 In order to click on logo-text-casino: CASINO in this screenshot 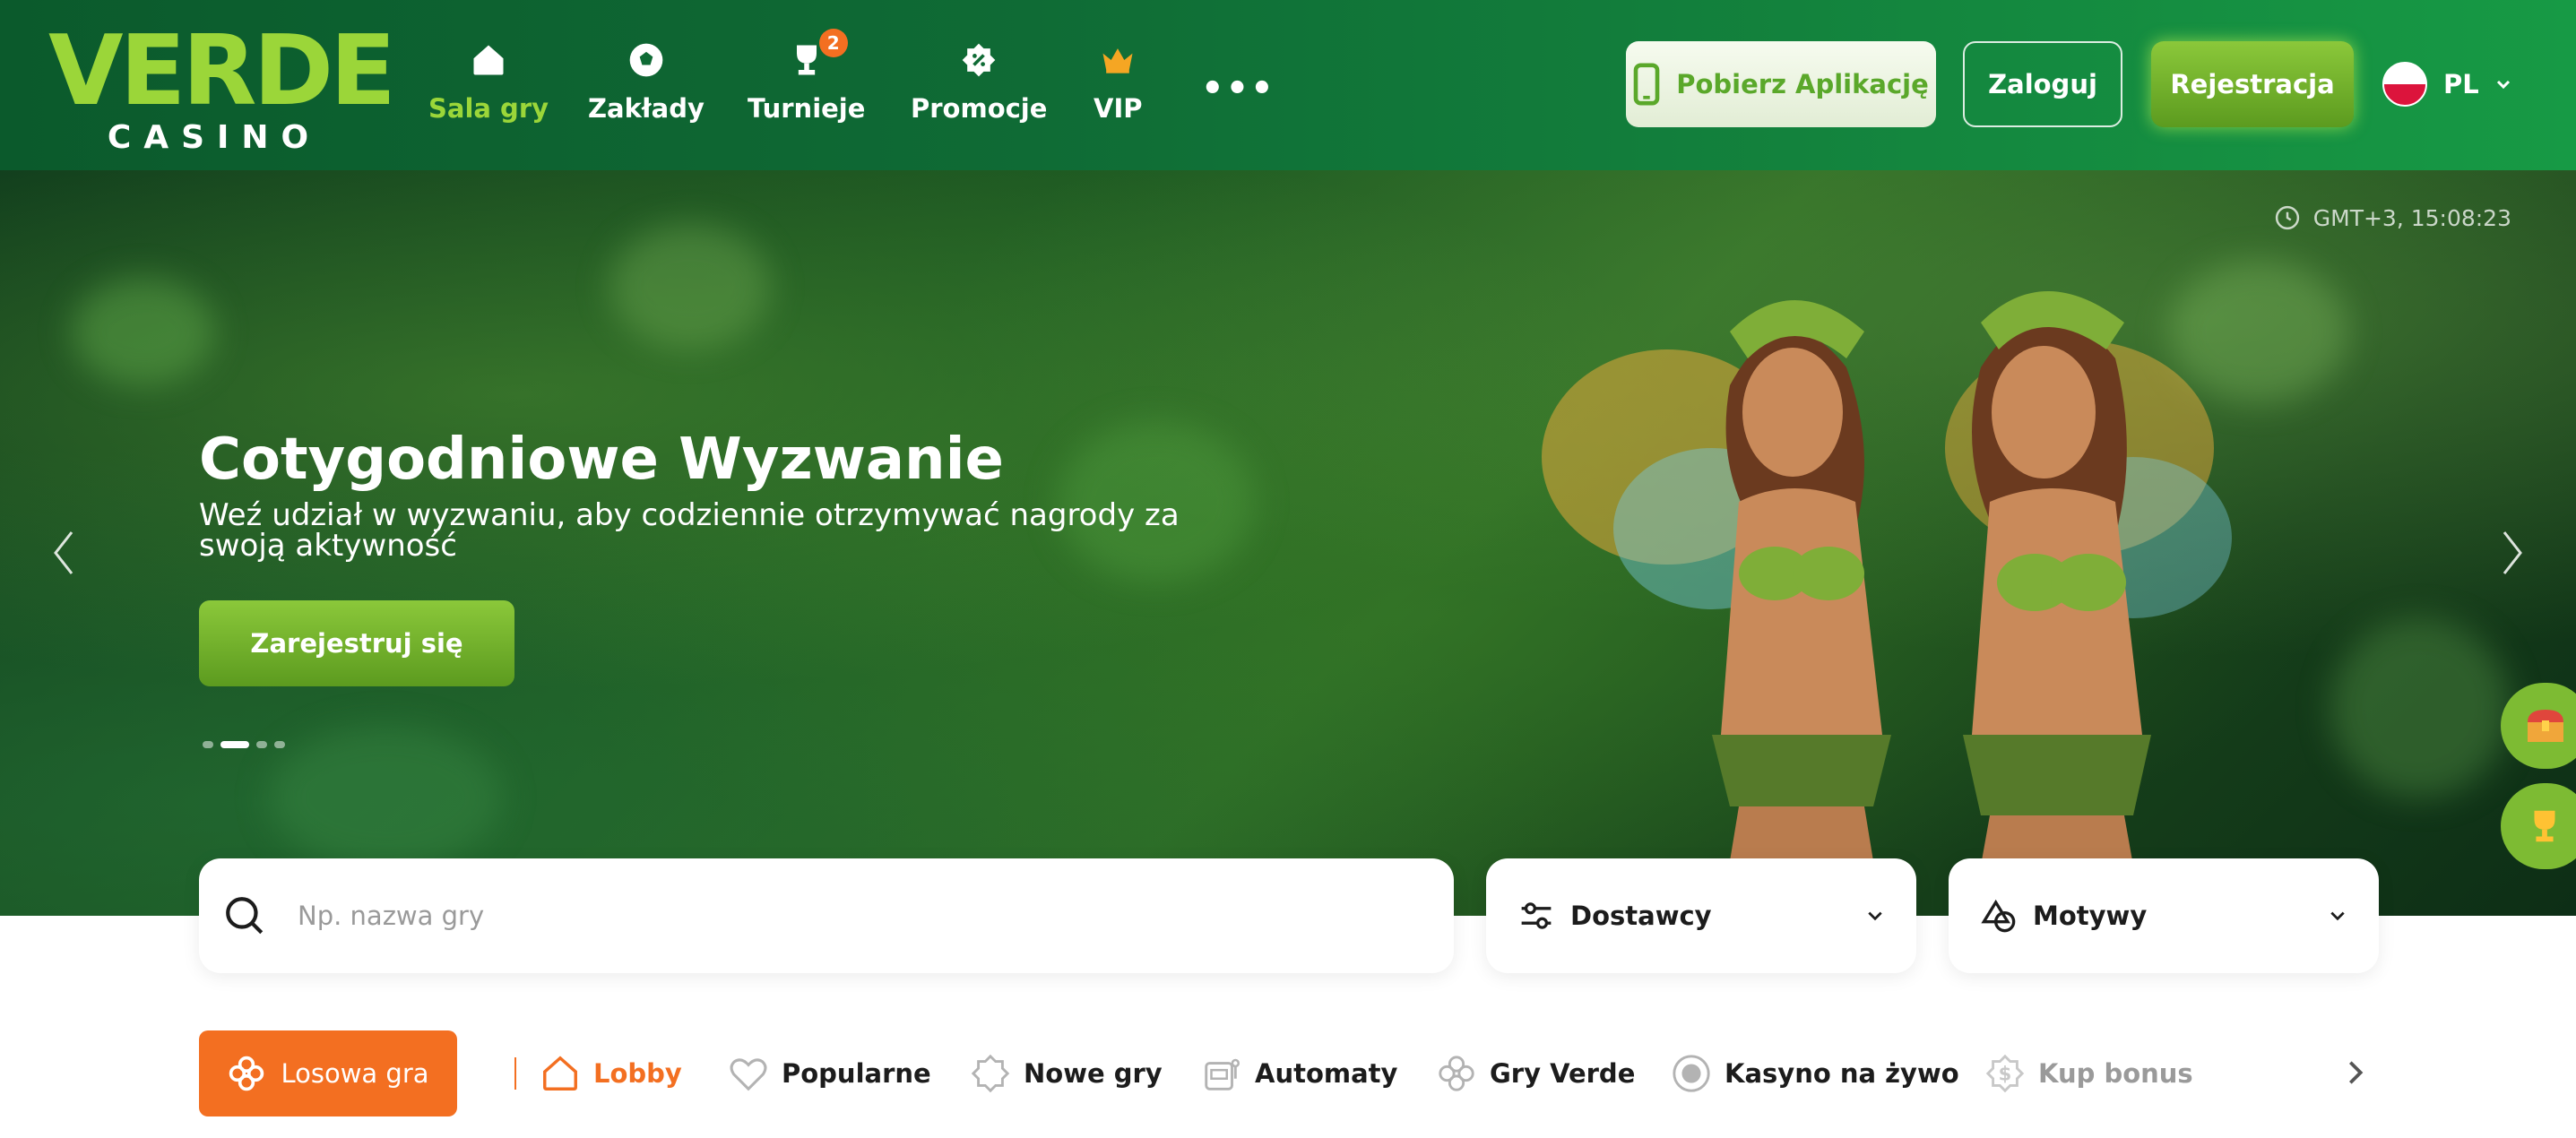, I will do `click(214, 138)`.